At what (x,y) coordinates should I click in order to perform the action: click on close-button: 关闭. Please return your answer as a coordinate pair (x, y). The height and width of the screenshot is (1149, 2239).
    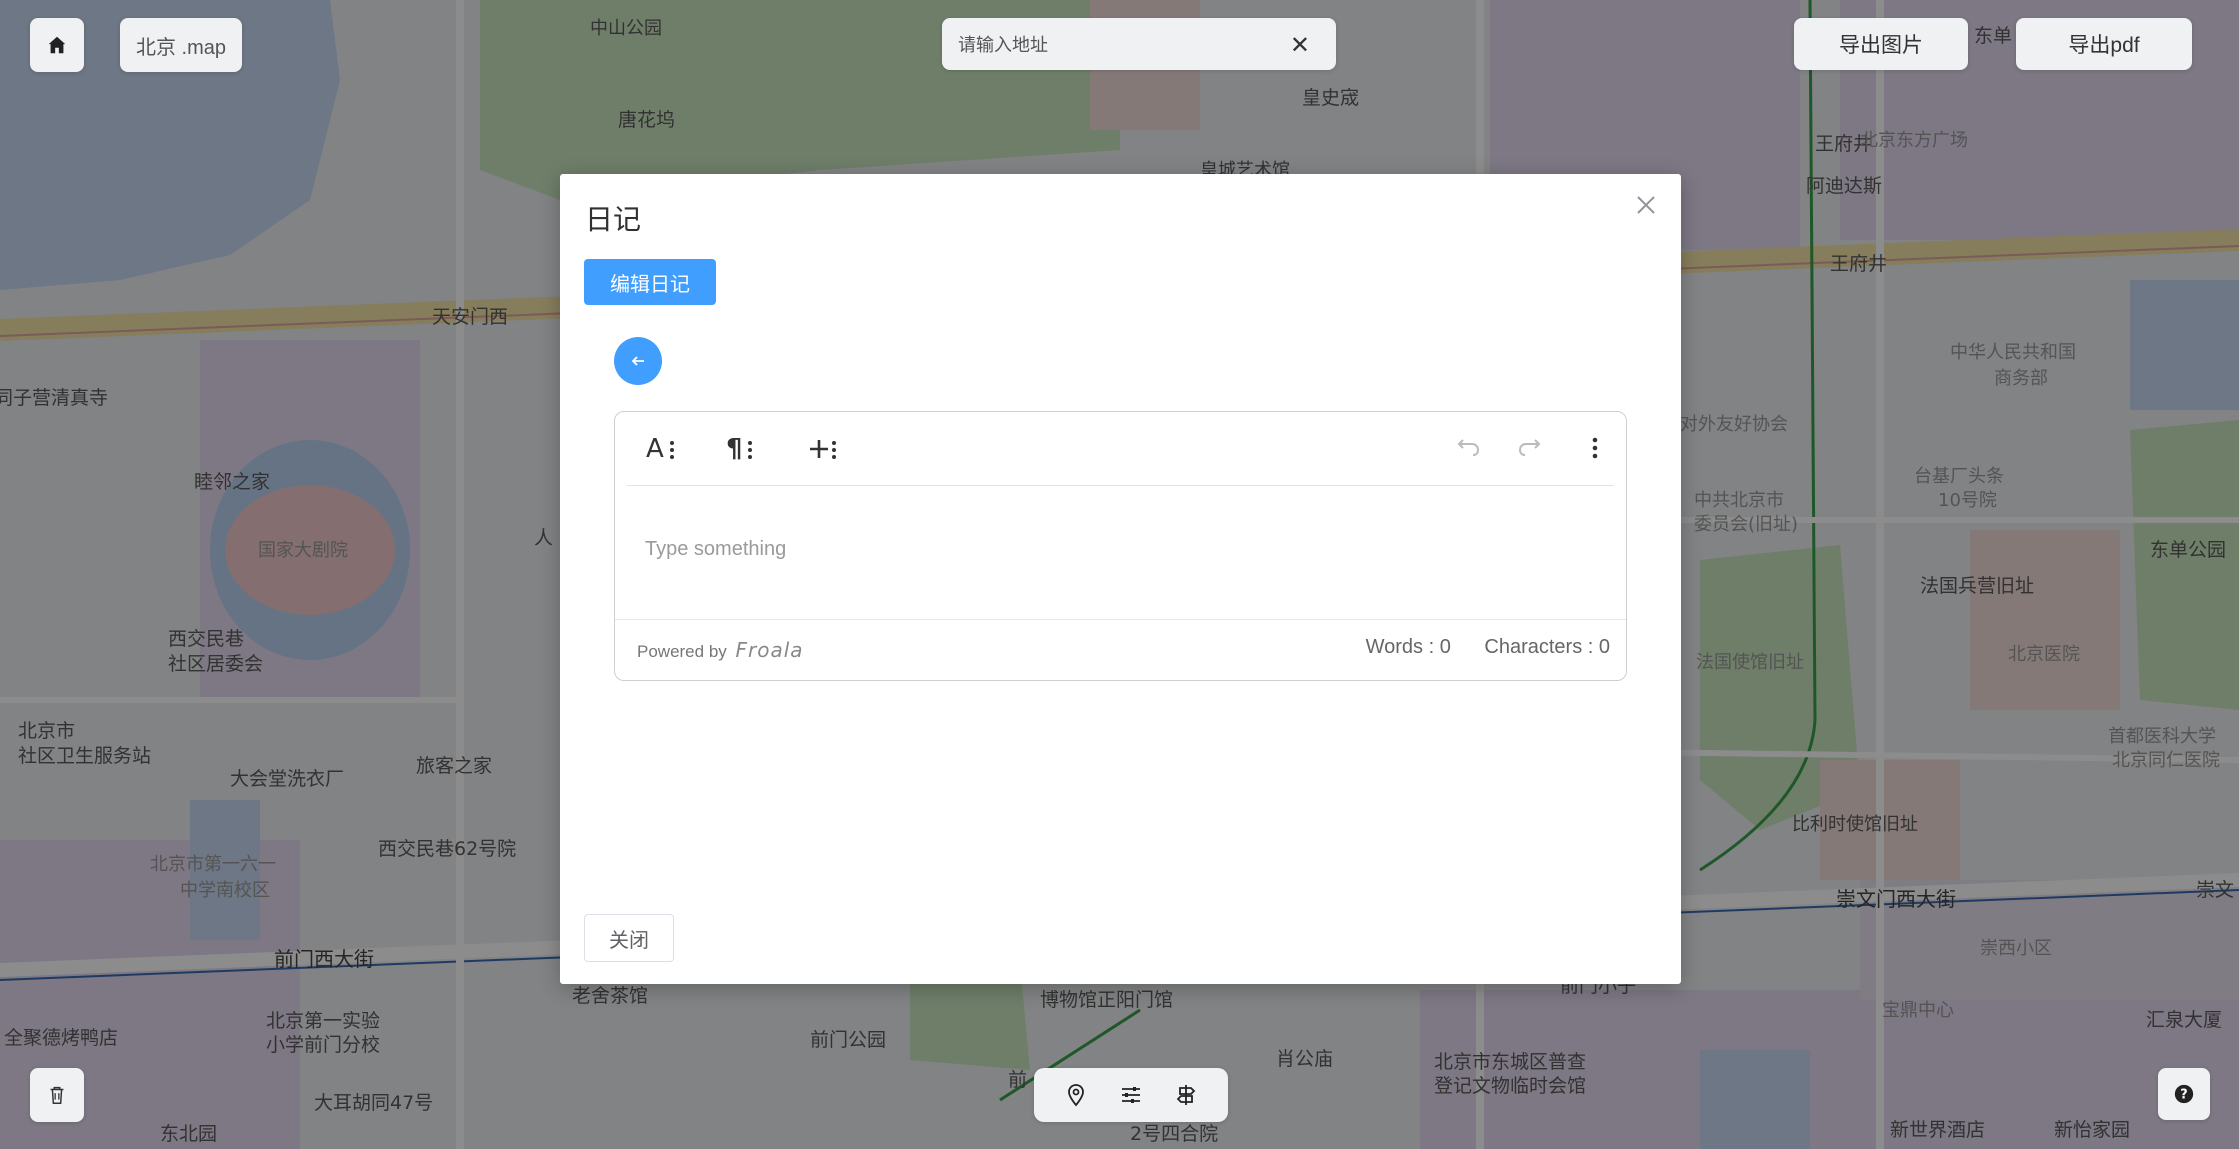
    Looking at the image, I should click on (629, 938).